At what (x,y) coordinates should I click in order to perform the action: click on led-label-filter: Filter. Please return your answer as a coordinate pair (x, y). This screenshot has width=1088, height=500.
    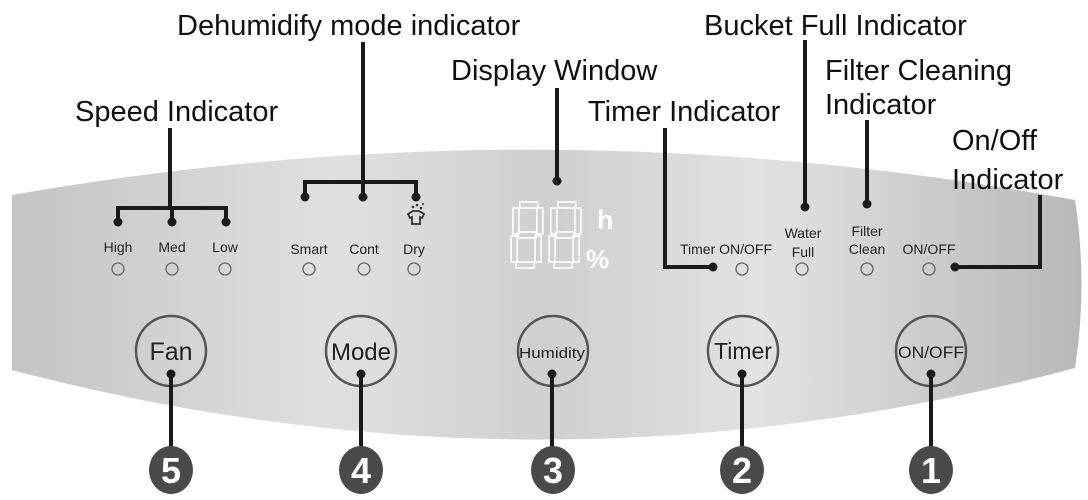
    Looking at the image, I should click on (866, 231).